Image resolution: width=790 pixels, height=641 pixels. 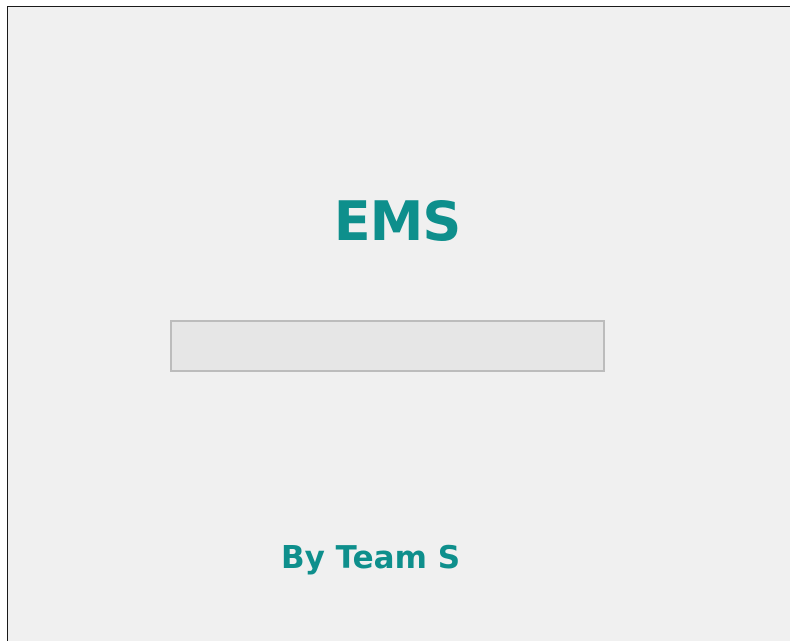 I want to click on credit-label: By Team S, so click(x=371, y=558).